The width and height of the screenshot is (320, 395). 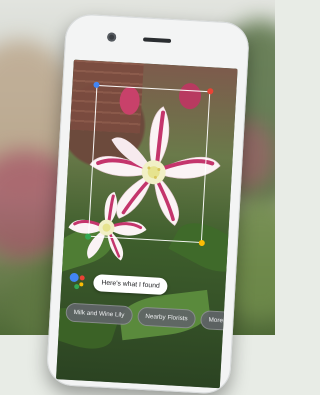 I want to click on google-assistant-icon, so click(x=78, y=281).